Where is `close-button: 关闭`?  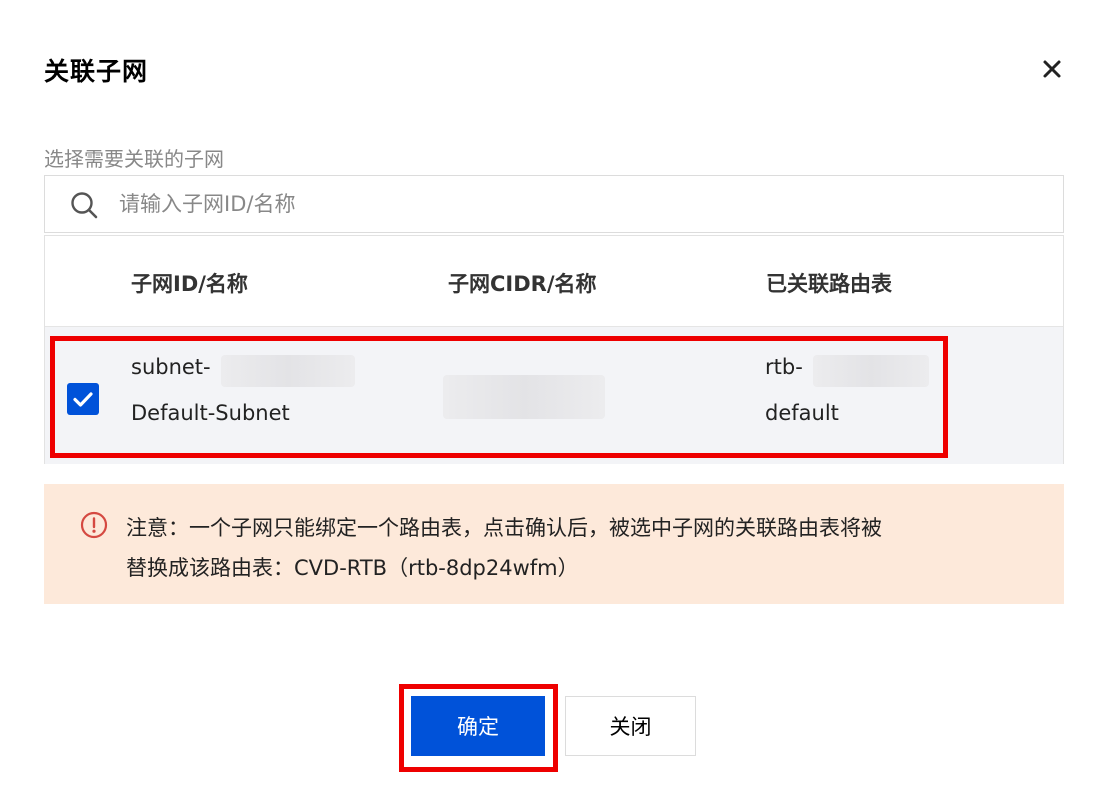
close-button: 关闭 is located at coordinates (630, 726).